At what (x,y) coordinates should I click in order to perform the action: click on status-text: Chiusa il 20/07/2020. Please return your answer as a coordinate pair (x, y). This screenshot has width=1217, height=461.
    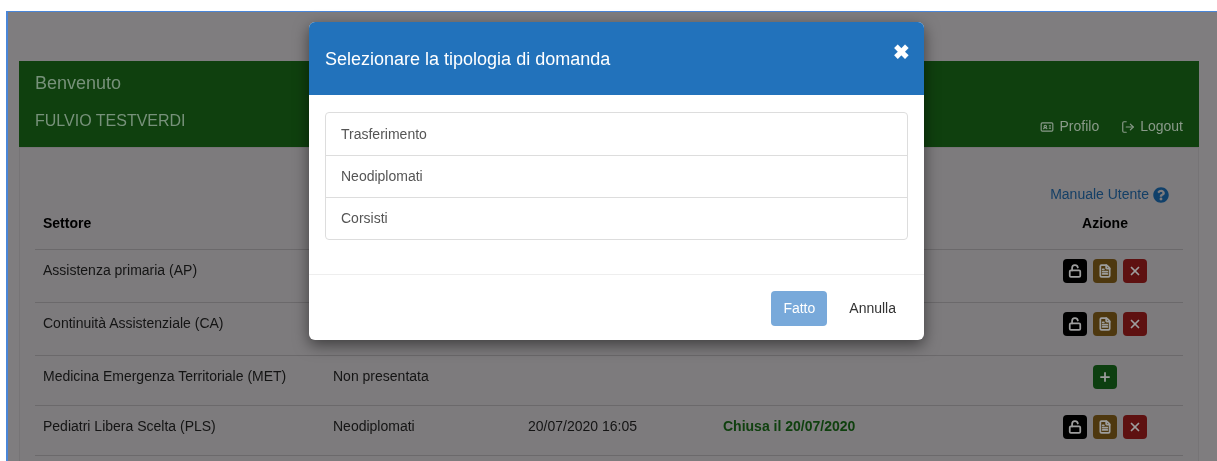
    Looking at the image, I should click on (789, 426).